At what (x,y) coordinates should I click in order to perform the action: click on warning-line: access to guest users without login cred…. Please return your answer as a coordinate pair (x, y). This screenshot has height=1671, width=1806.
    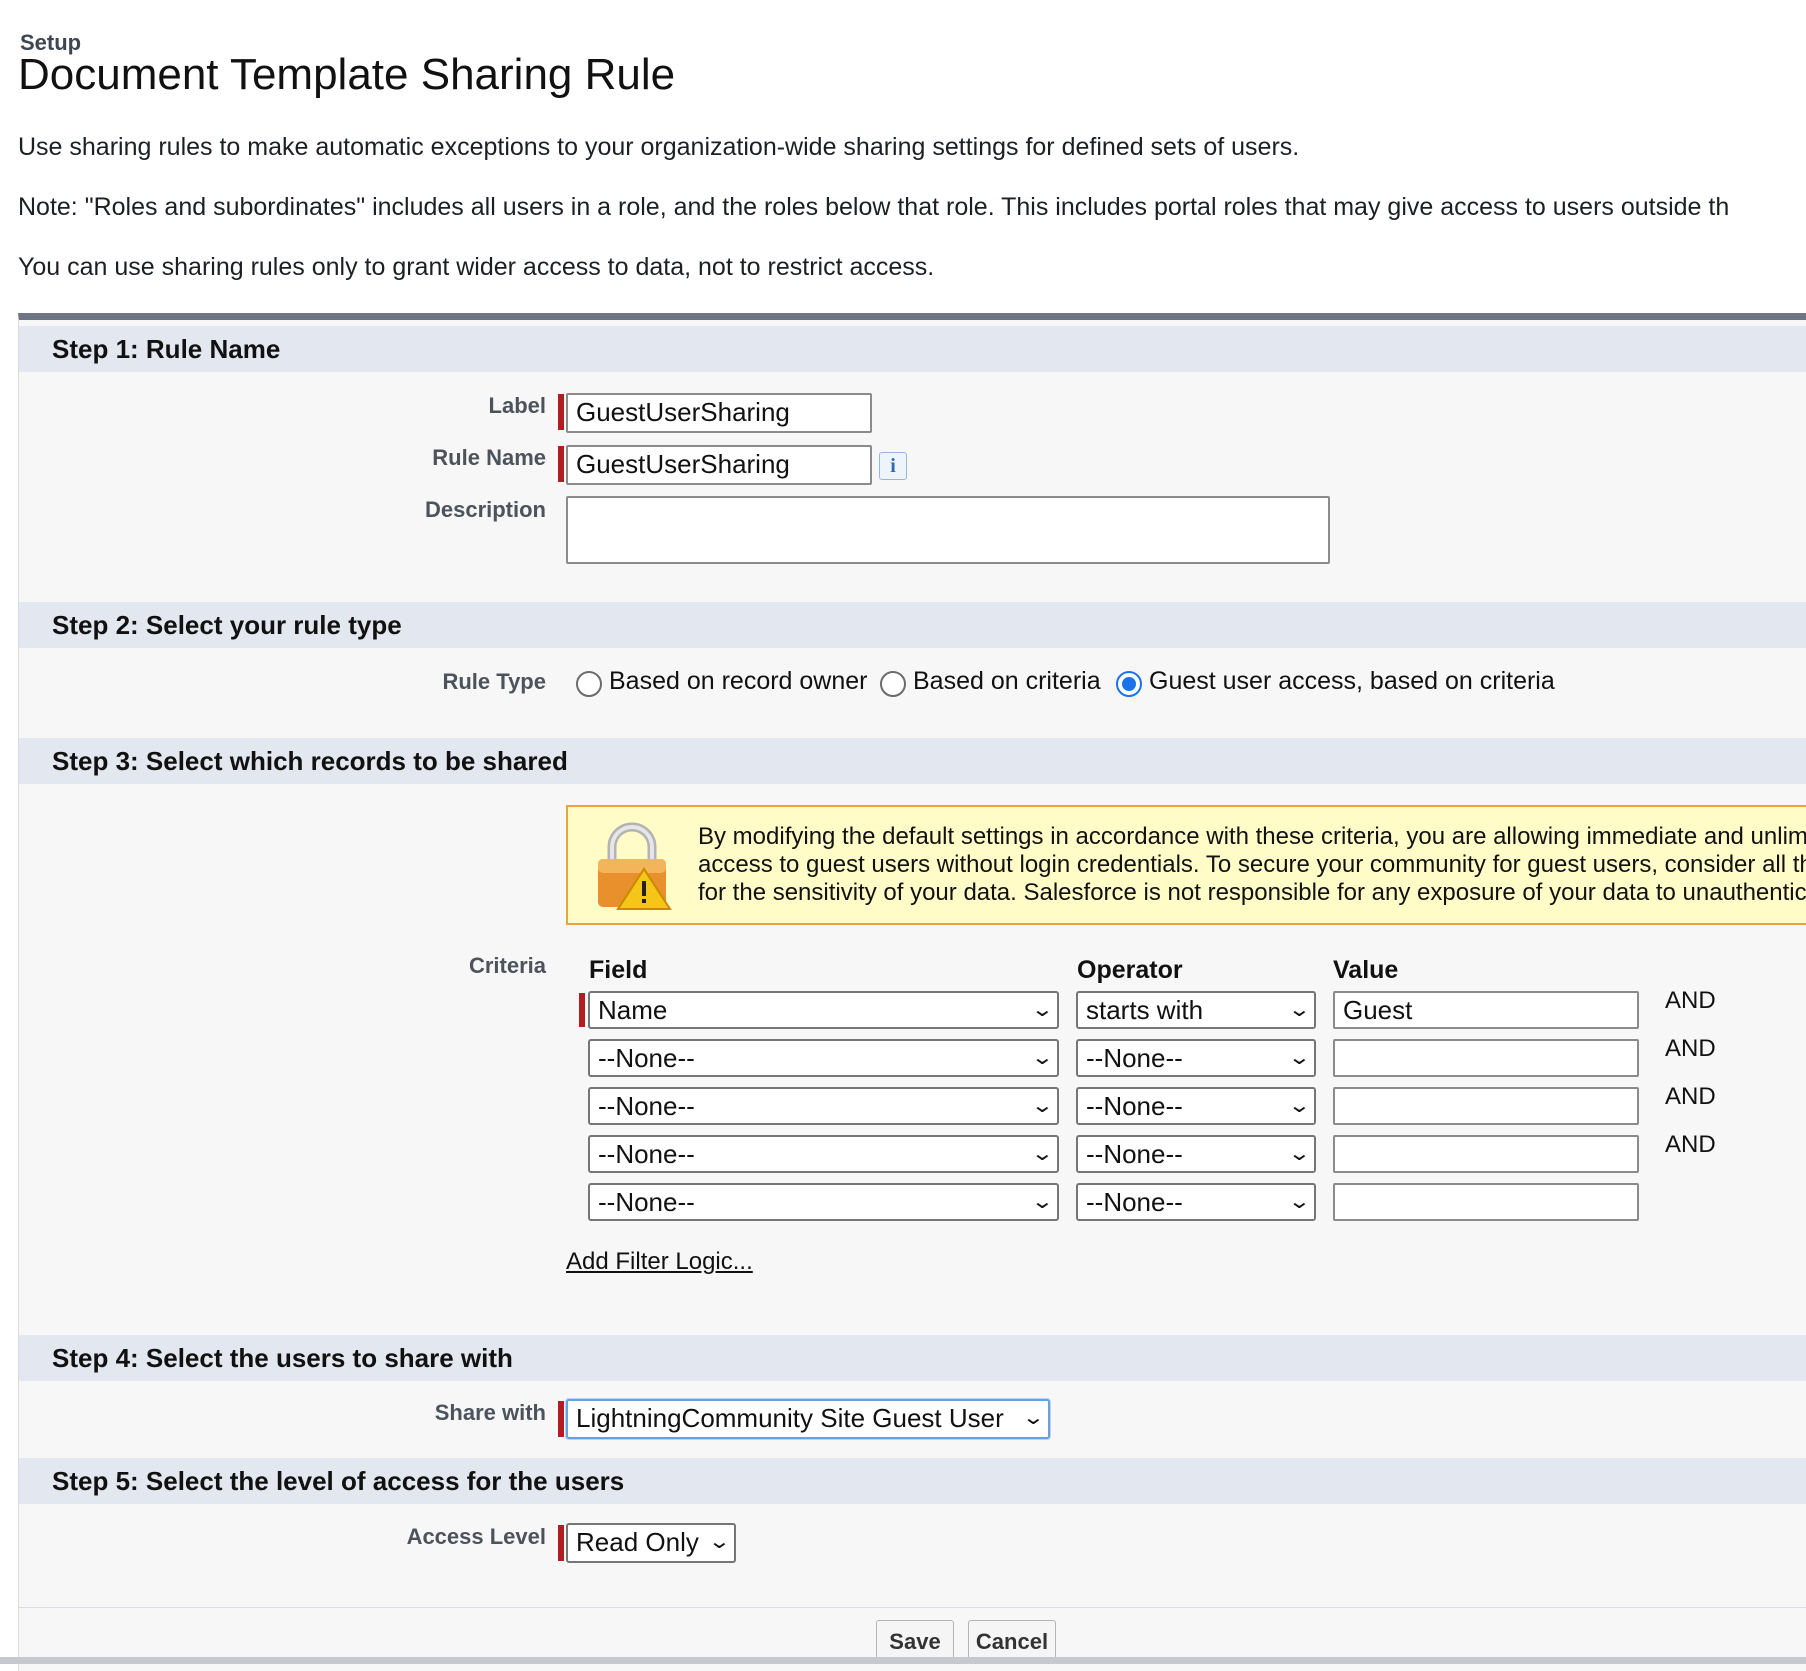
    Looking at the image, I should click on (1252, 864).